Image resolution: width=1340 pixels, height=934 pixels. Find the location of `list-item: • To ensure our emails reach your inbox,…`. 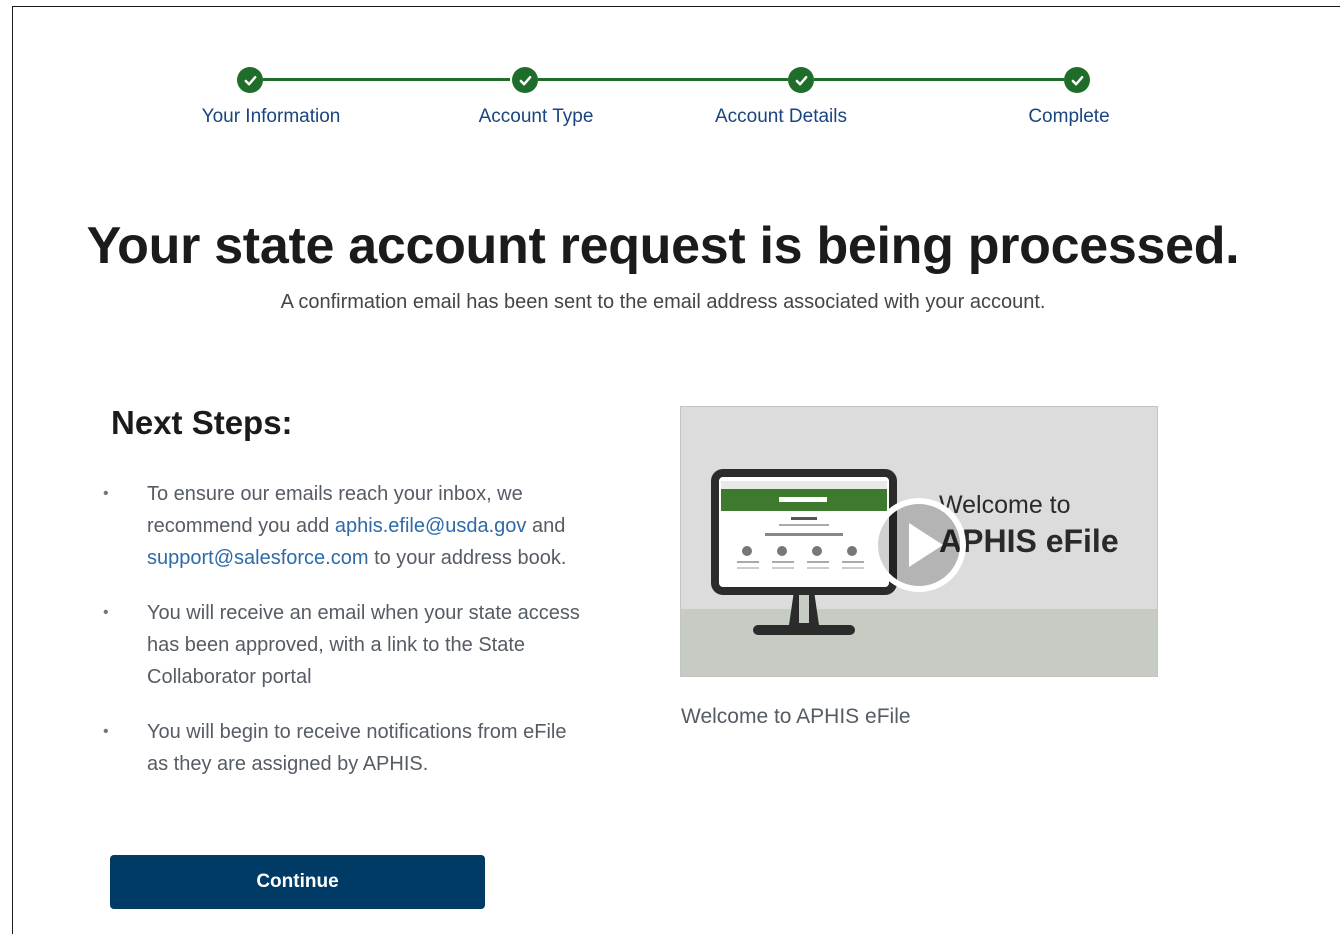

list-item: • To ensure our emails reach your inbox,… is located at coordinates (343, 526).